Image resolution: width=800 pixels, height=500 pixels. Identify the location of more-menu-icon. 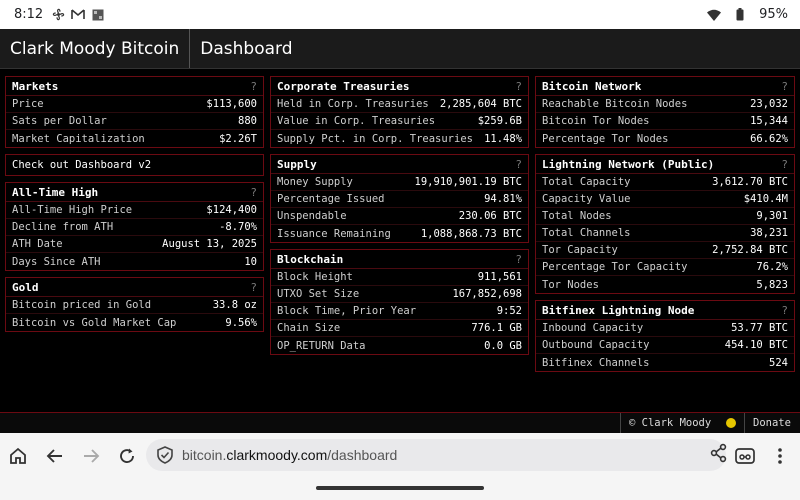
(780, 456).